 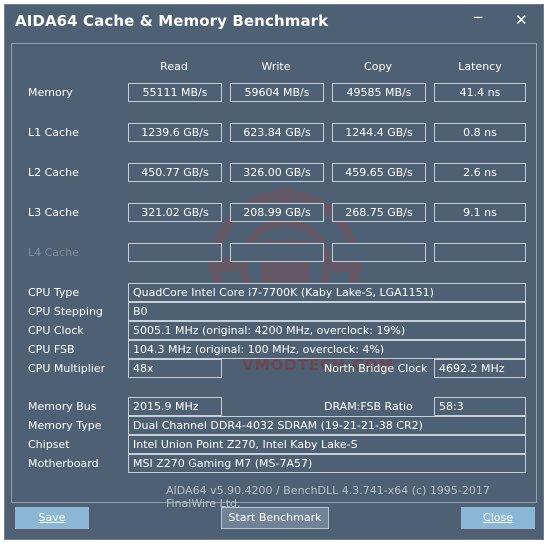 What do you see at coordinates (53, 212) in the screenshot?
I see `row-label-l3-cache: L3 Cache` at bounding box center [53, 212].